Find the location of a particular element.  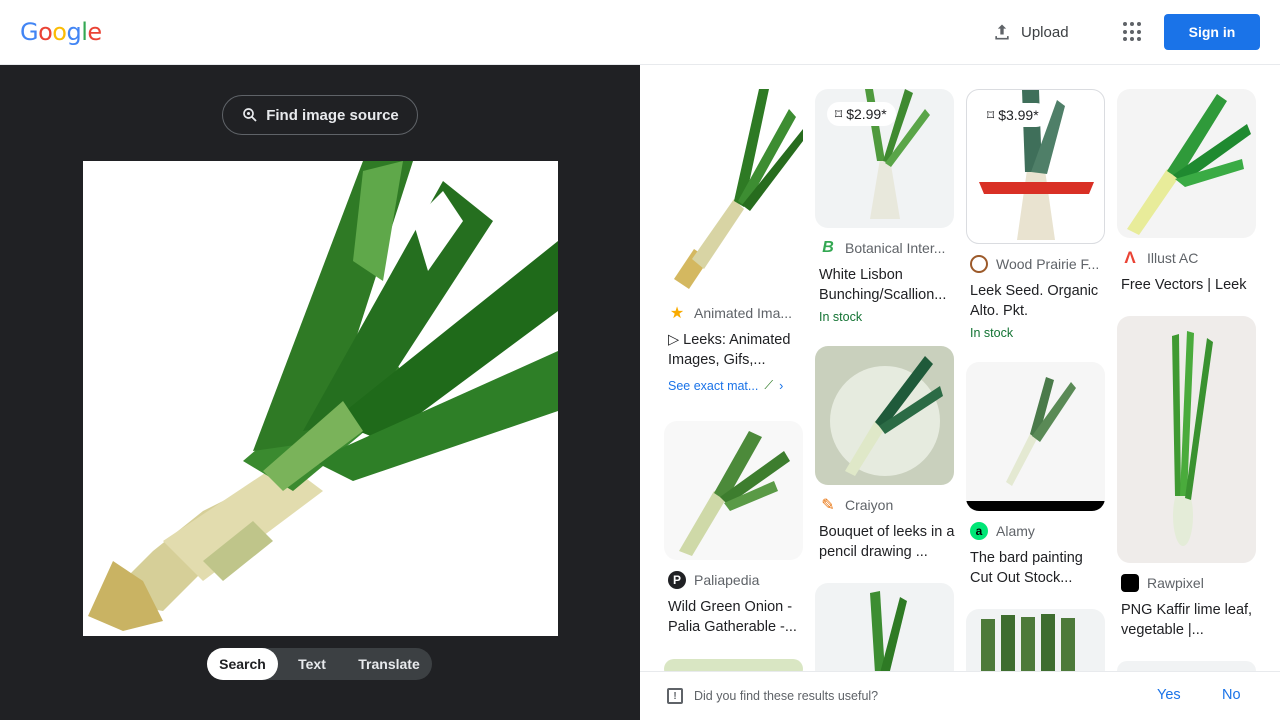

feedback-icon: ! is located at coordinates (675, 696).